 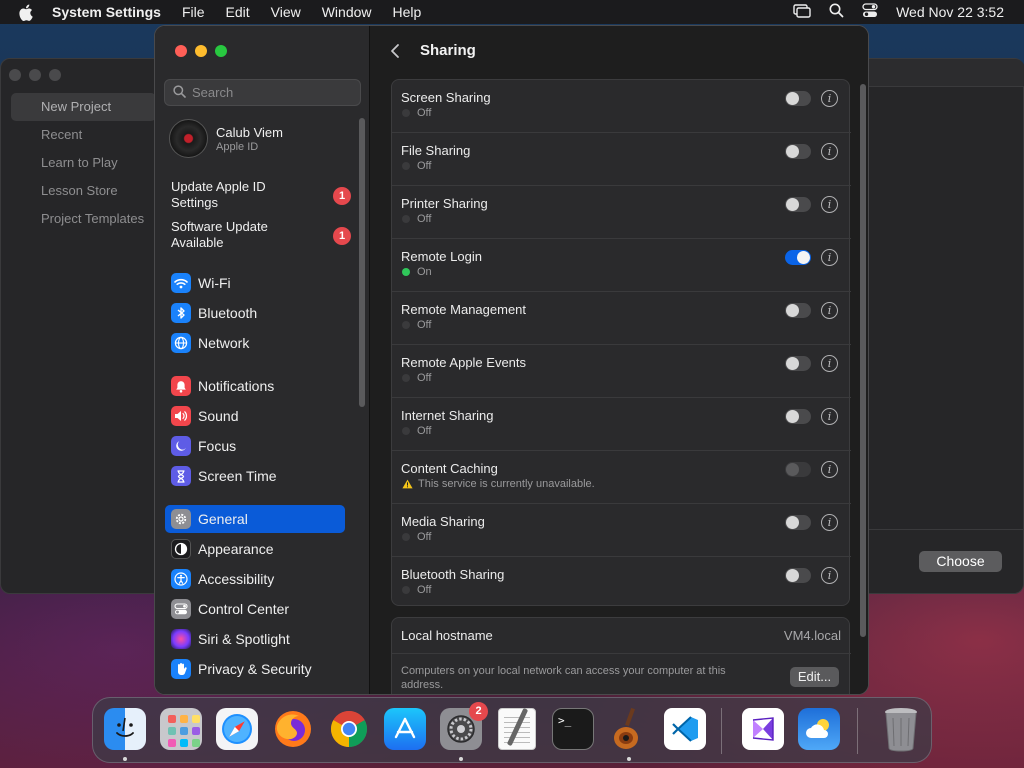 I want to click on notice-update-apple-id: Update Apple ID Settings 1, so click(x=261, y=195).